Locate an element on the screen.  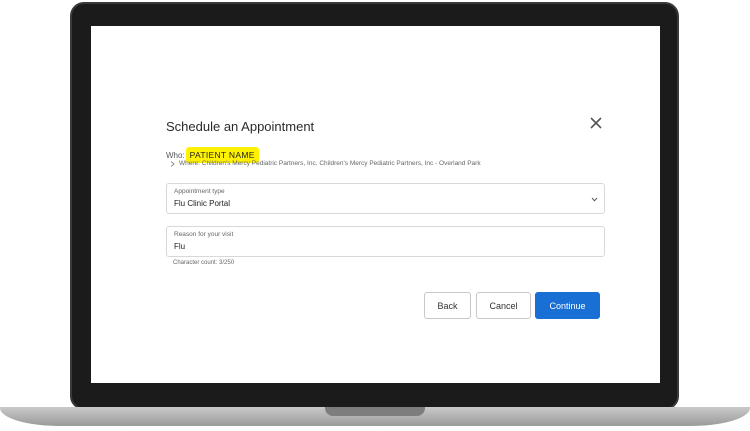
continue-button: Continue is located at coordinates (567, 305).